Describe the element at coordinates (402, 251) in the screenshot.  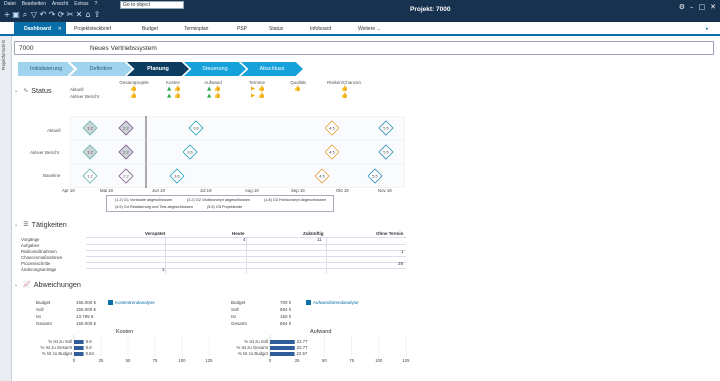
I see `value-ohne-risiko: 1` at that location.